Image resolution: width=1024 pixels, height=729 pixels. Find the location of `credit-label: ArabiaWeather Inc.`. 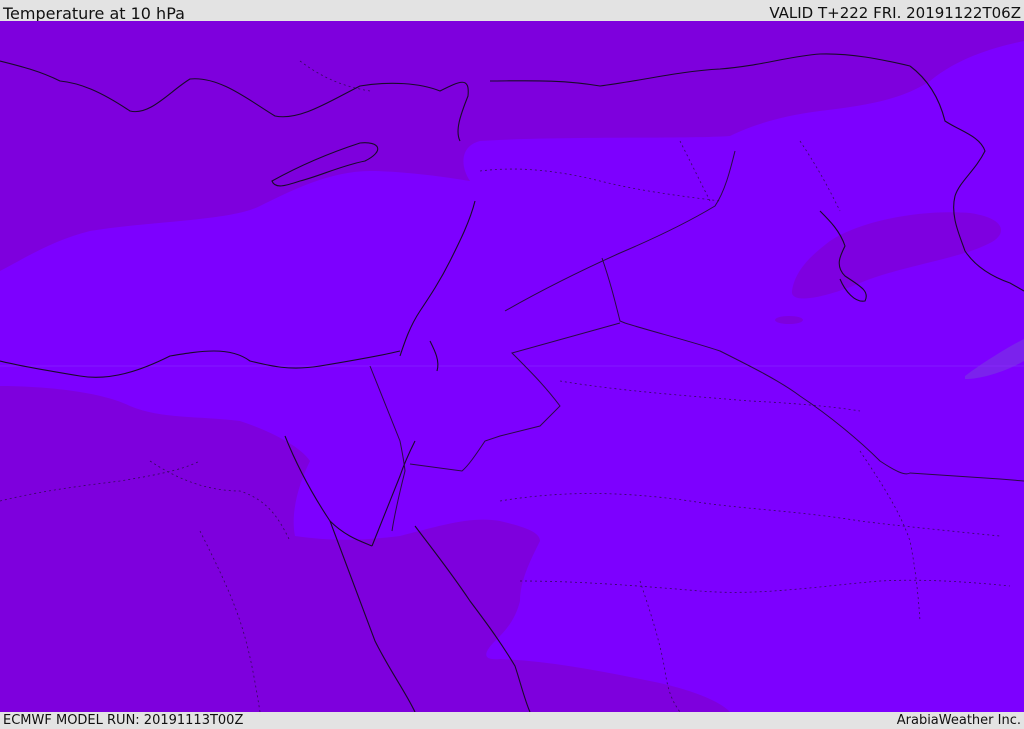

credit-label: ArabiaWeather Inc. is located at coordinates (958, 720).